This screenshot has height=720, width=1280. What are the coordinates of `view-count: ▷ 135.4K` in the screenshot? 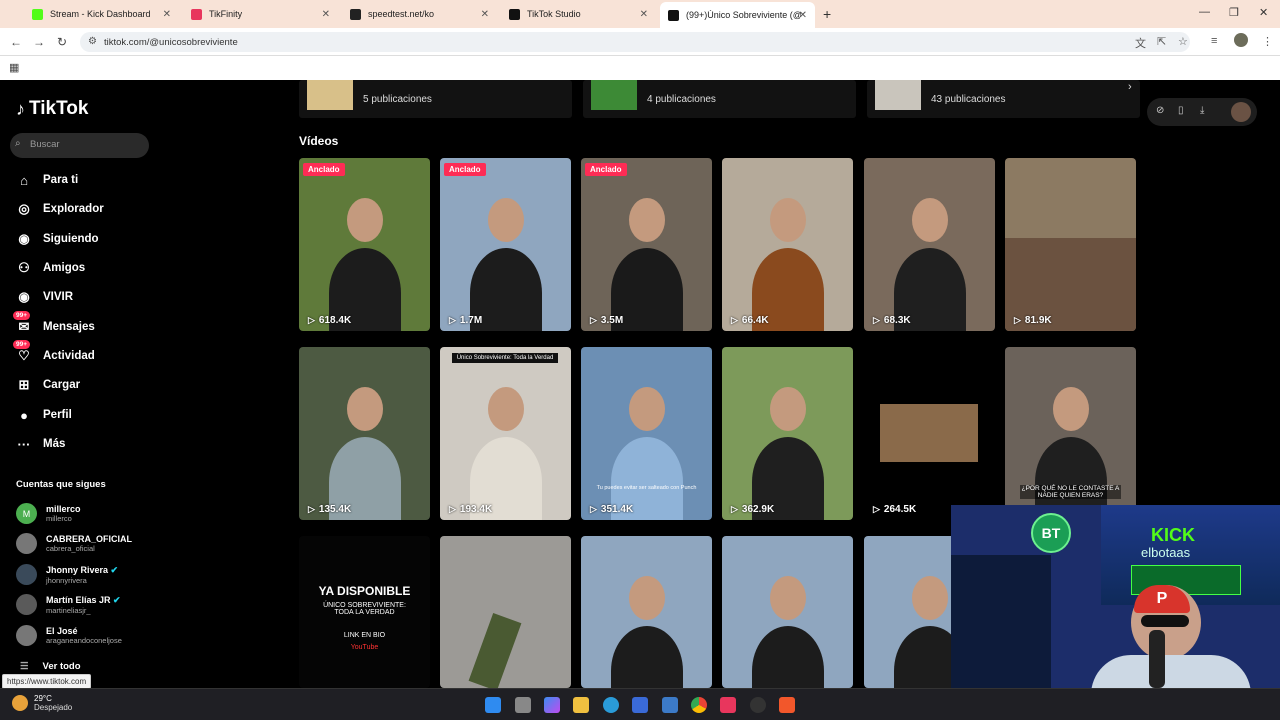 It's located at (329, 509).